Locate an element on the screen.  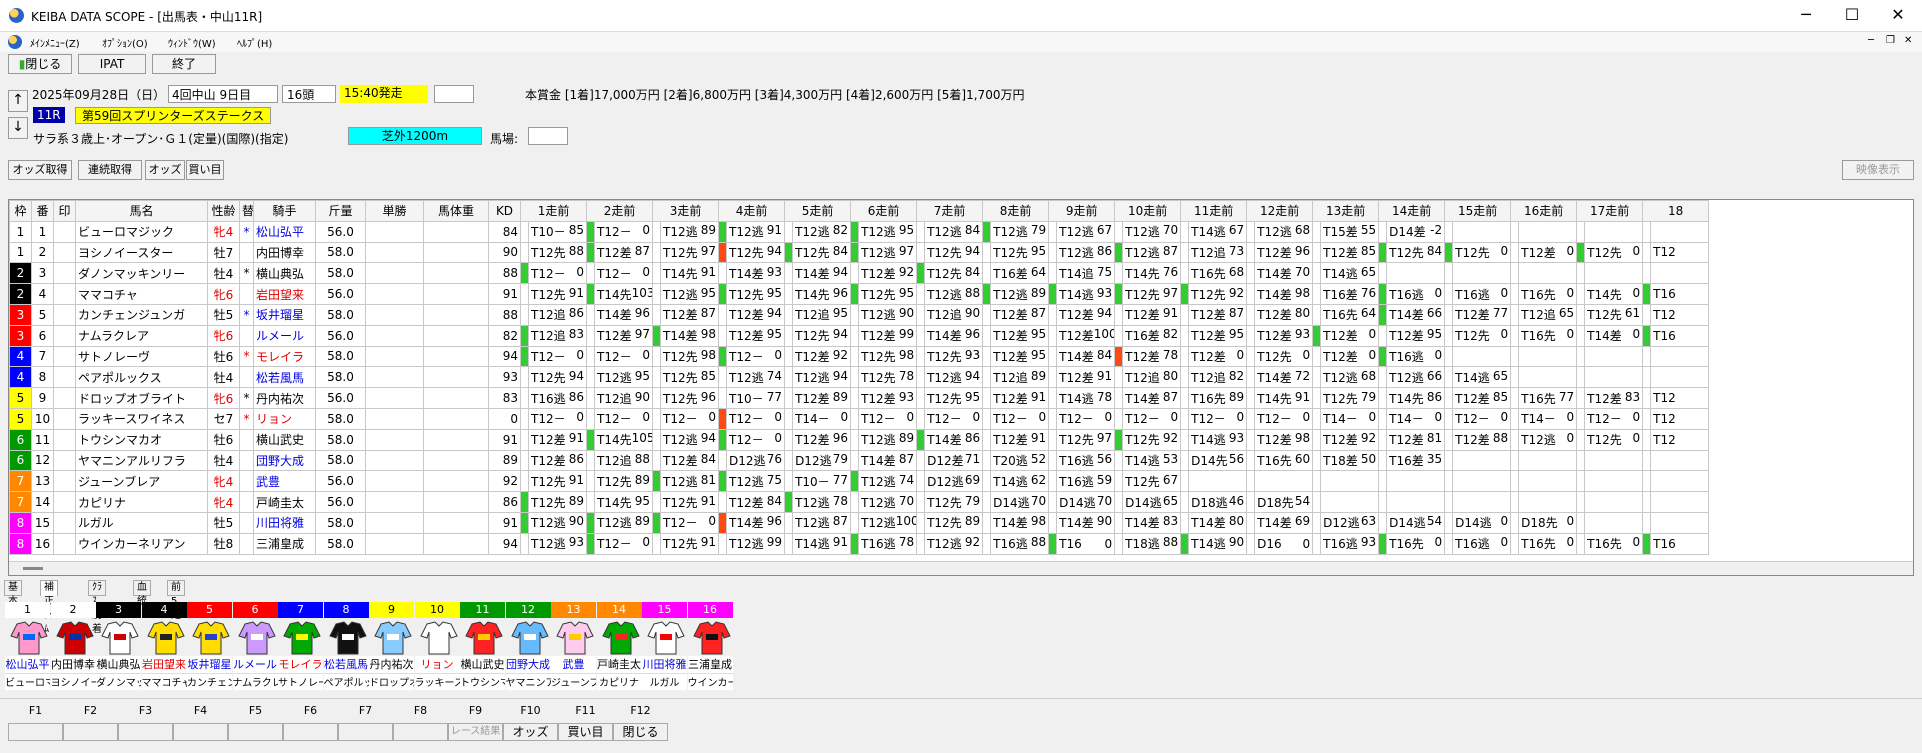
silk-card: 6 ルメールナムラクレア is located at coordinates (255, 645).